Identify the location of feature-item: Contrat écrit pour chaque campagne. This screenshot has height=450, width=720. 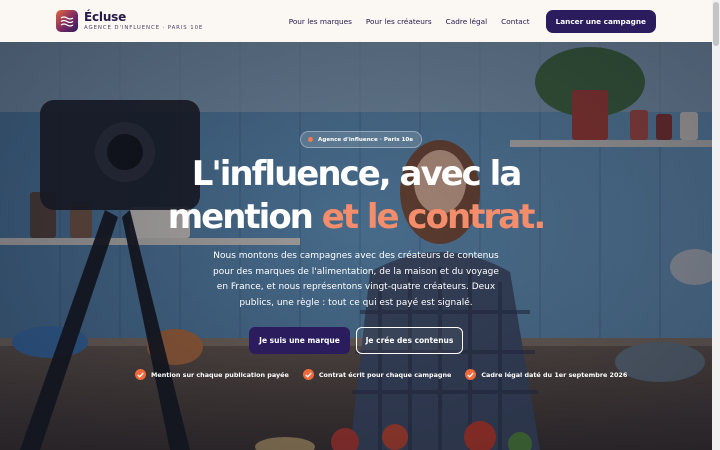
(377, 374).